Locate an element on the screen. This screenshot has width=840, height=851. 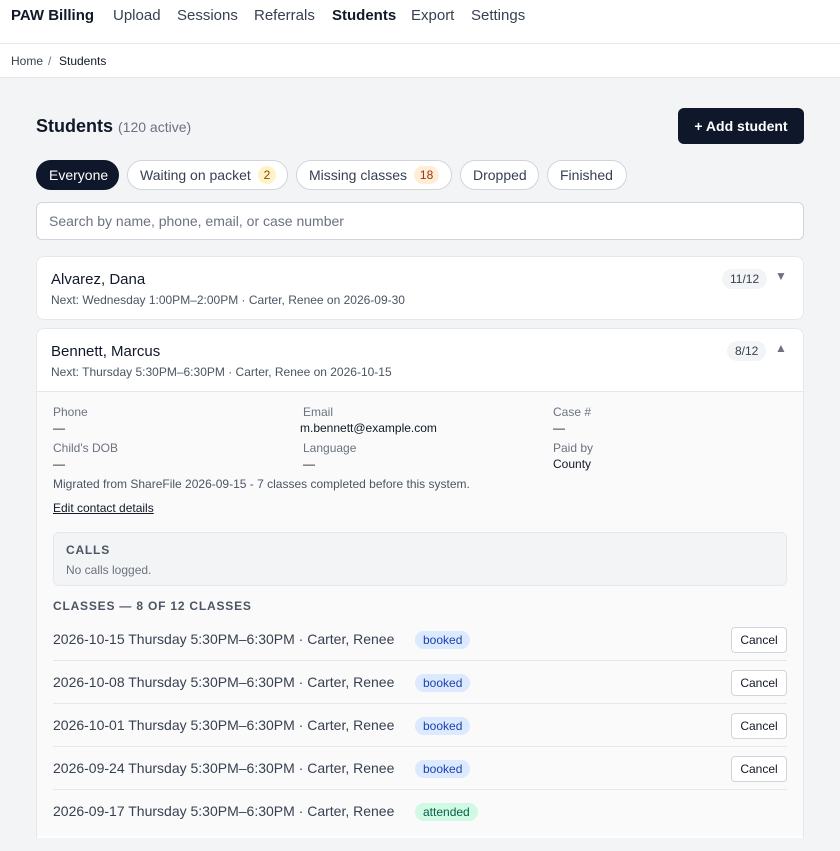
calls-empty-text: No calls logged. is located at coordinates (109, 570).